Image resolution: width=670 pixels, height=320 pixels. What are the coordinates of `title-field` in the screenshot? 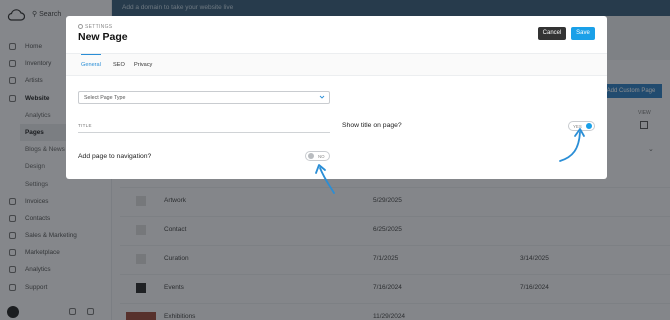 It's located at (204, 132).